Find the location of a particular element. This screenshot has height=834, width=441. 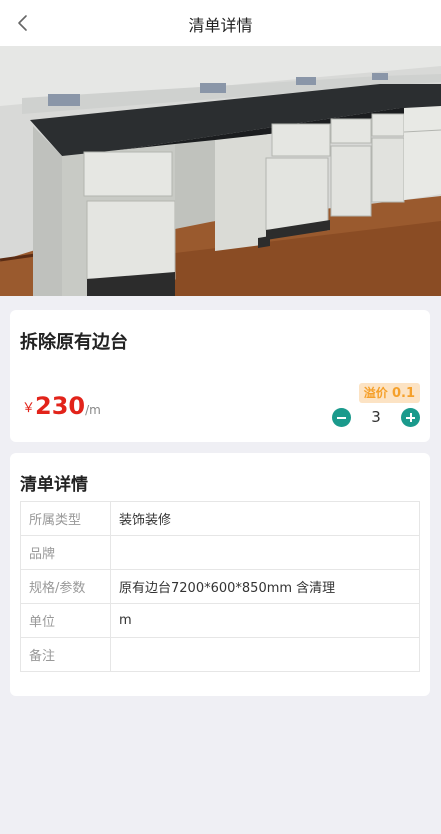

row-value: m is located at coordinates (265, 620).